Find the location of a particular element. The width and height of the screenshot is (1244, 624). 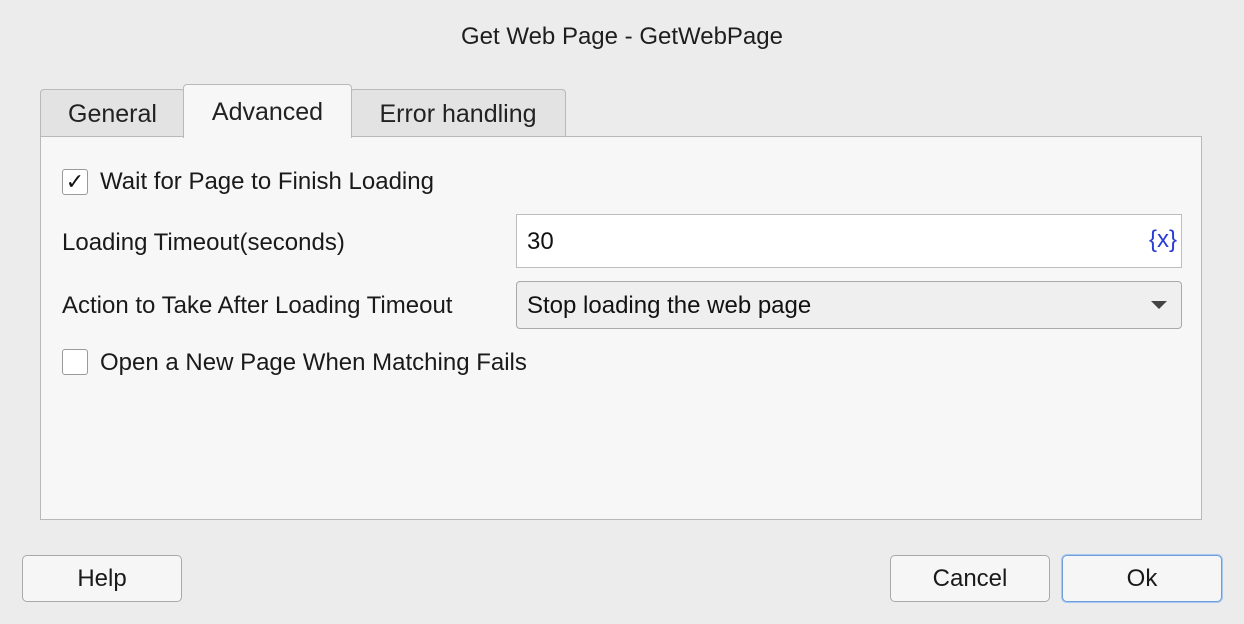

loading-timeout-label: Loading Timeout(seconds) is located at coordinates (203, 242).